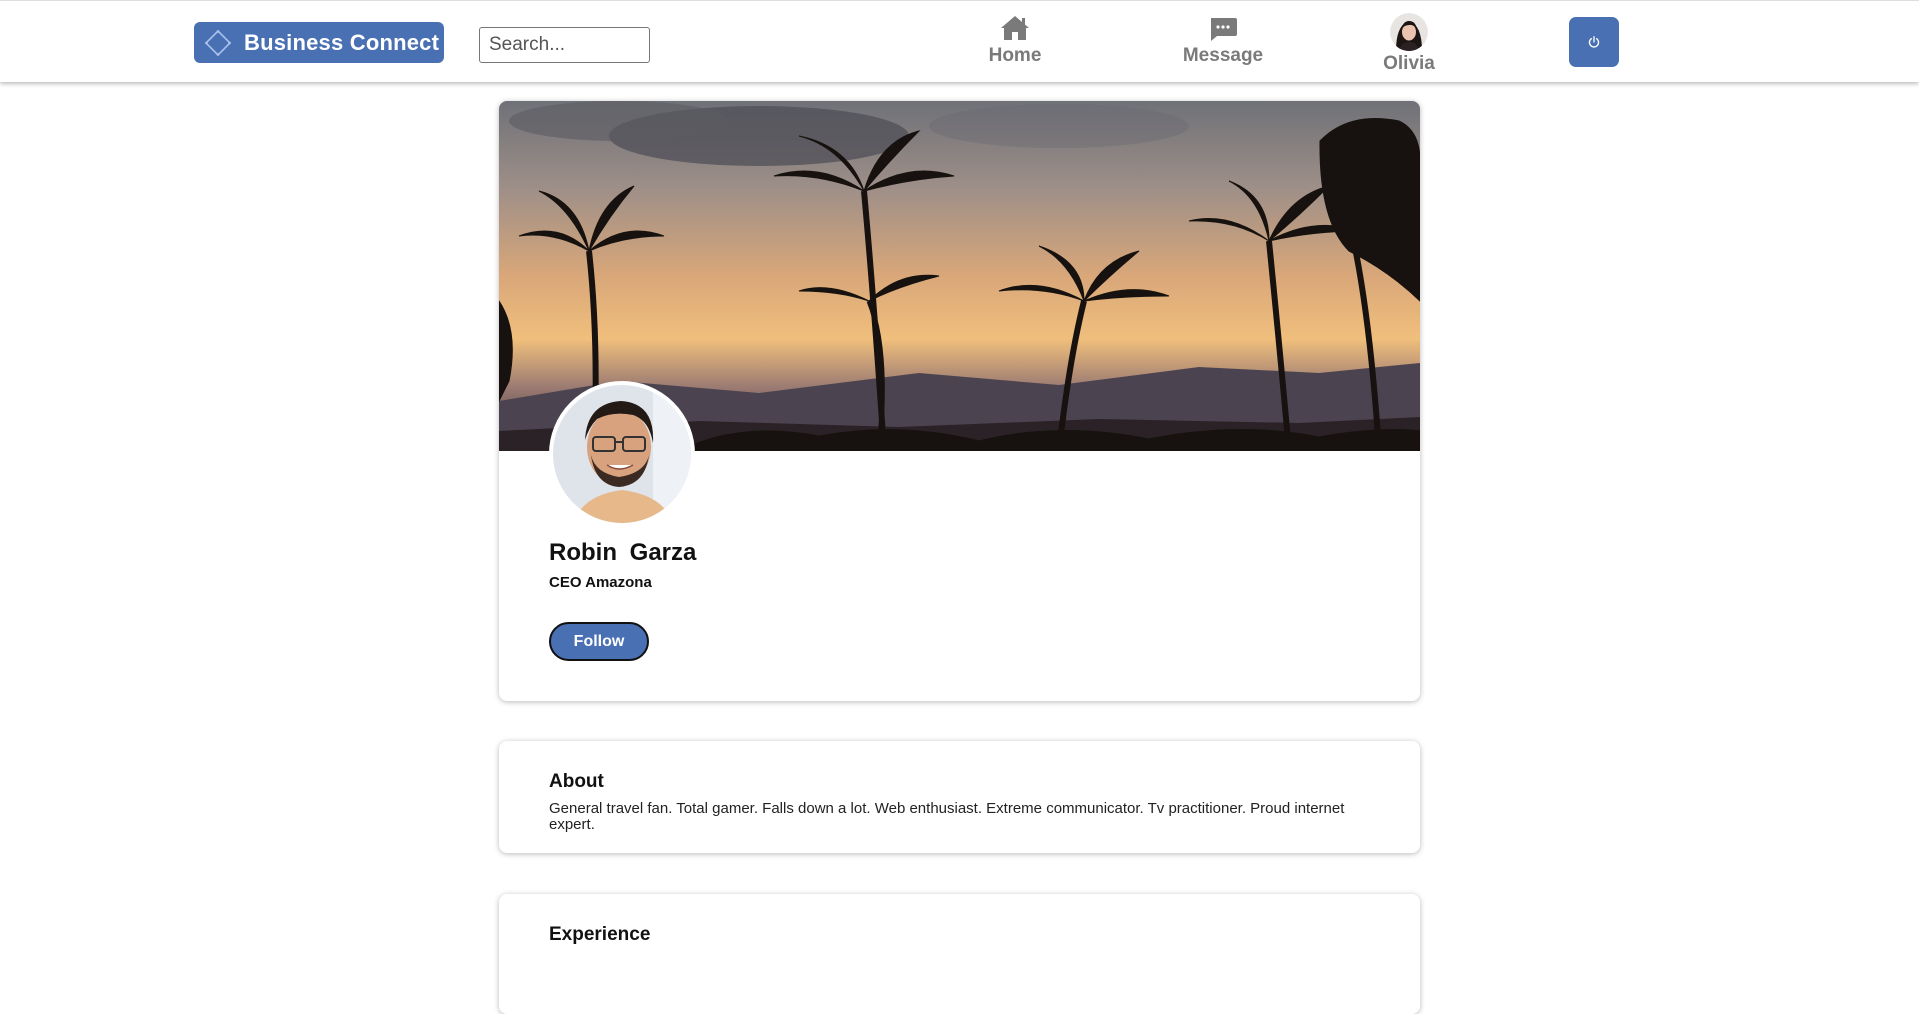 This screenshot has height=1014, width=1919. Describe the element at coordinates (1223, 43) in the screenshot. I see `nav-message: Message` at that location.